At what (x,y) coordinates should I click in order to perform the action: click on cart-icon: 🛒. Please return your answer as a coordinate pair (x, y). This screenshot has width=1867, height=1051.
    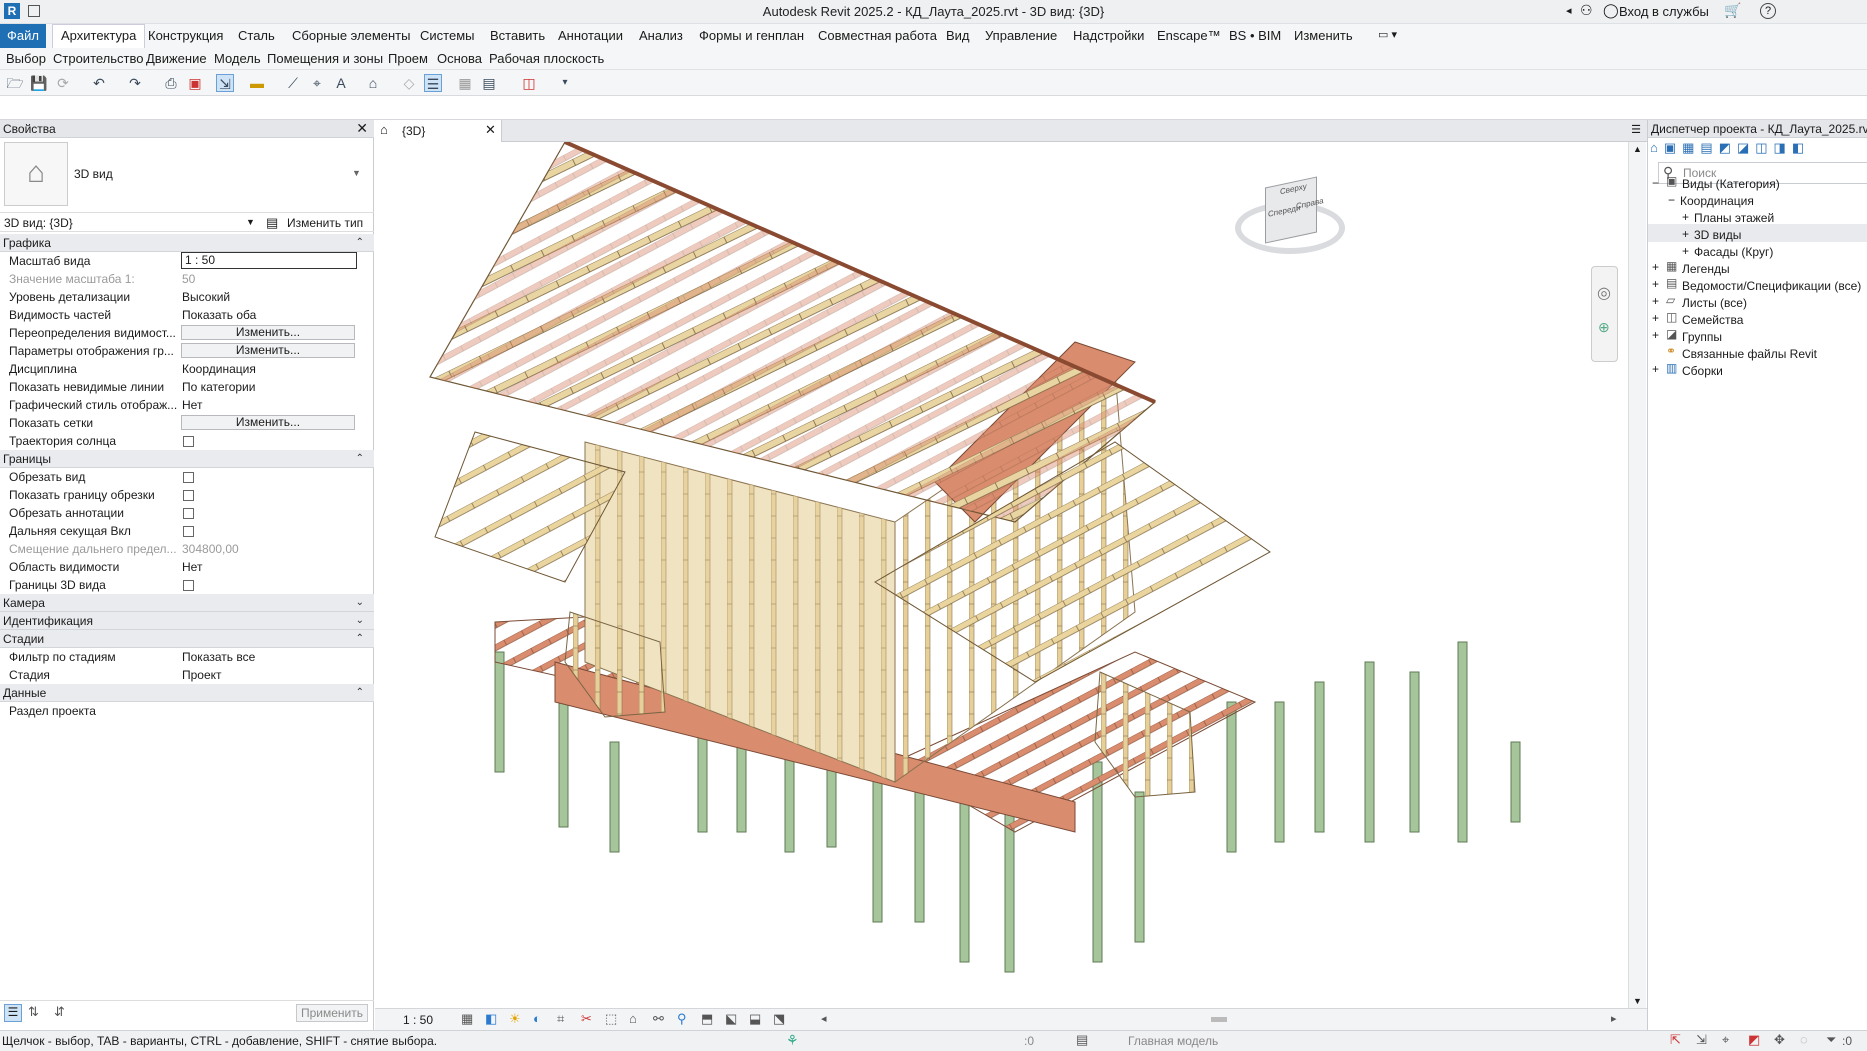
    Looking at the image, I should click on (1732, 10).